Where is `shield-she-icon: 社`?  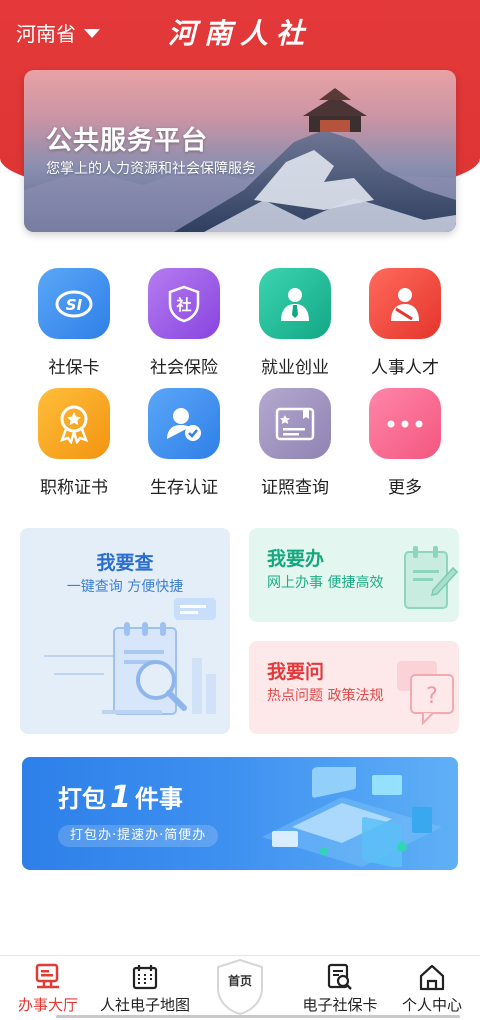 shield-she-icon: 社 is located at coordinates (184, 303).